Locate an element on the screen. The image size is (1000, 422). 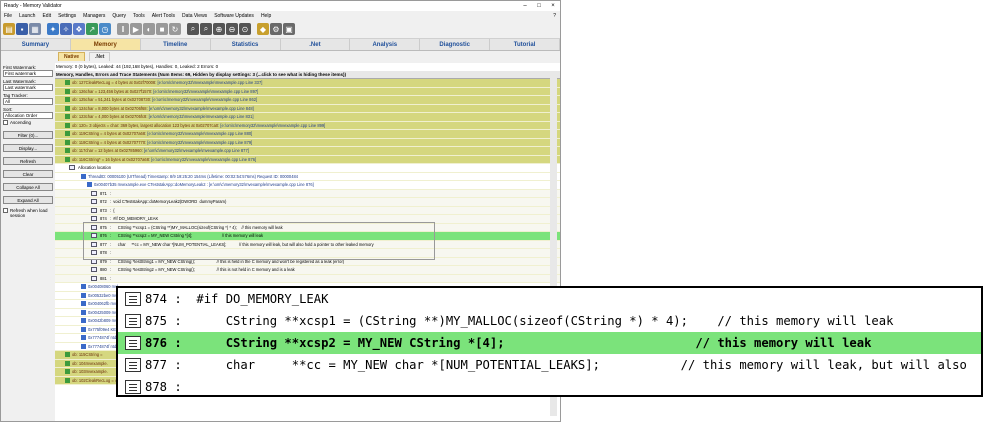
open-icon: ▤ is located at coordinates (9, 29).